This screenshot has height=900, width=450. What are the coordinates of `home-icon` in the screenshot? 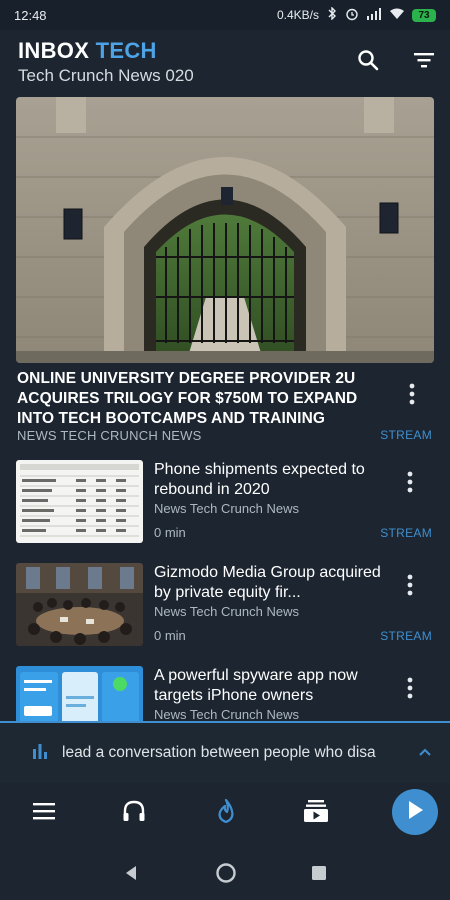 It's located at (226, 873).